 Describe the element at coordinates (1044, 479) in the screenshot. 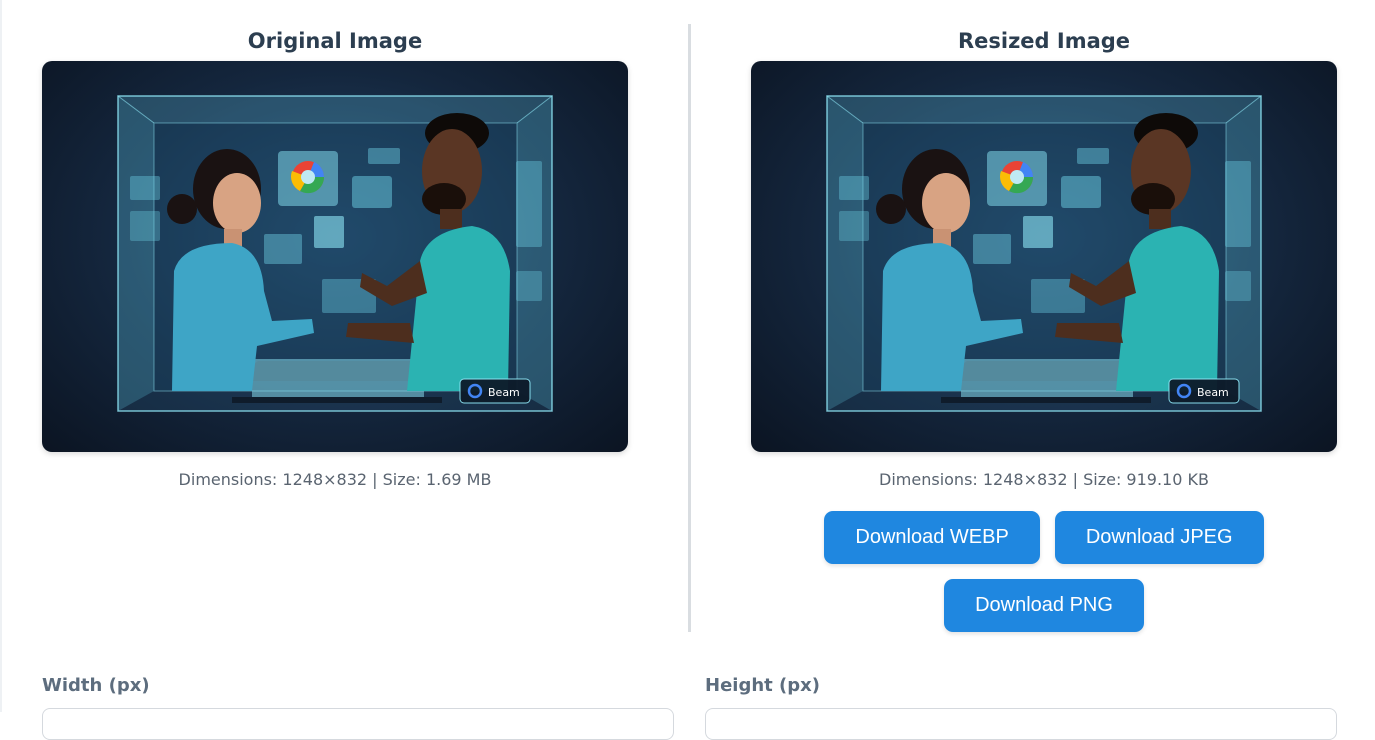

I see `resized-image-meta: Dimensions: 1248×832 | Size: 919.10 KB` at that location.